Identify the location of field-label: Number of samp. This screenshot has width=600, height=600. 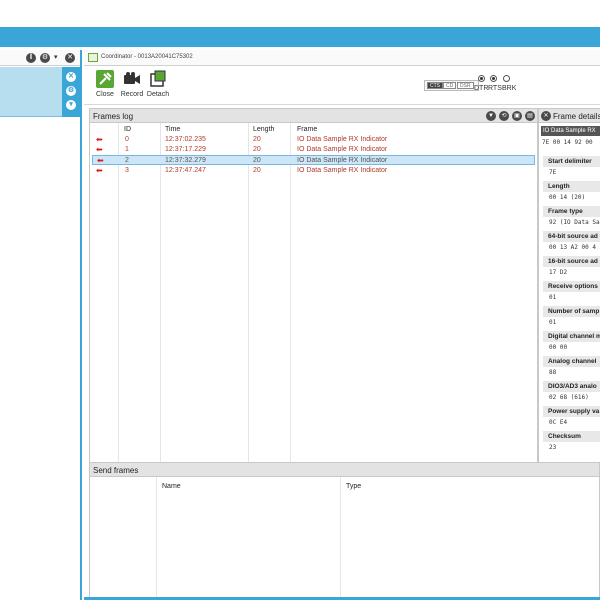
(571, 311).